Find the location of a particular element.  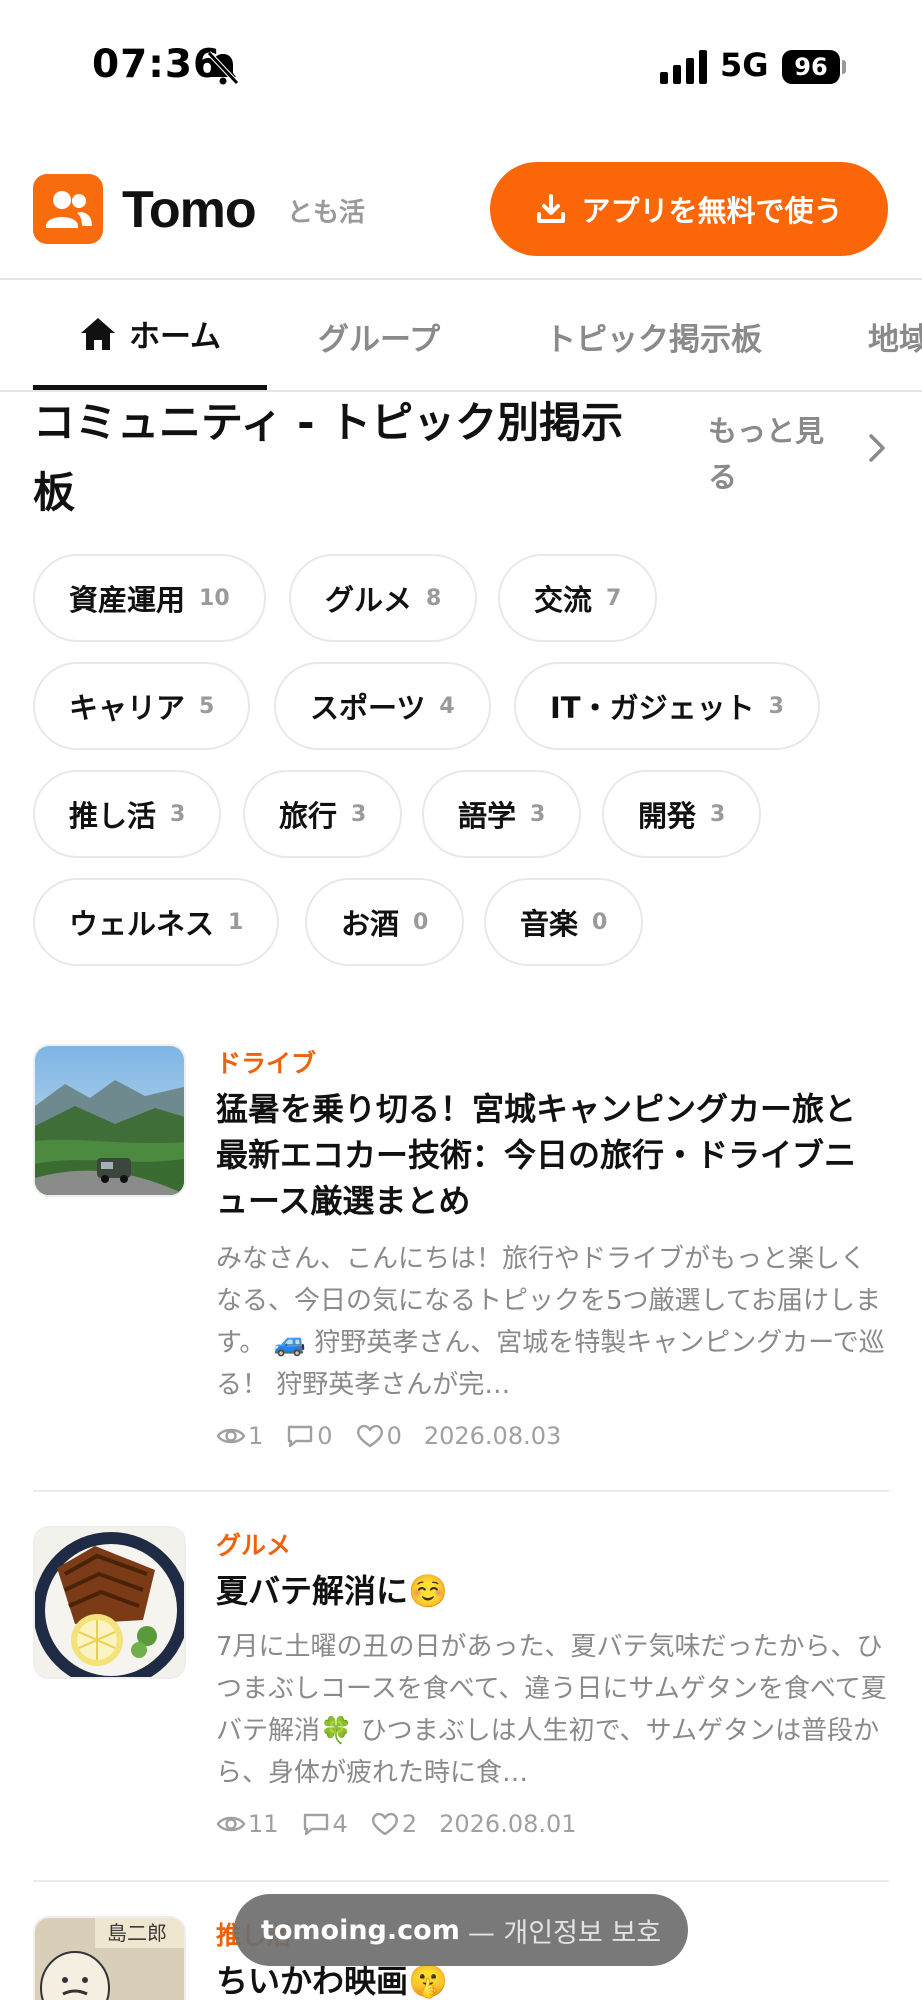

toast-domain: tomoing.com is located at coordinates (360, 1930).